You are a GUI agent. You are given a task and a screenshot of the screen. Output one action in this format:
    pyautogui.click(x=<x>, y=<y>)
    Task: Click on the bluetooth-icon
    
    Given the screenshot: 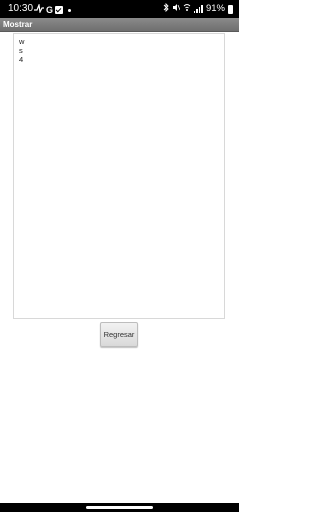 What is the action you would take?
    pyautogui.click(x=166, y=8)
    